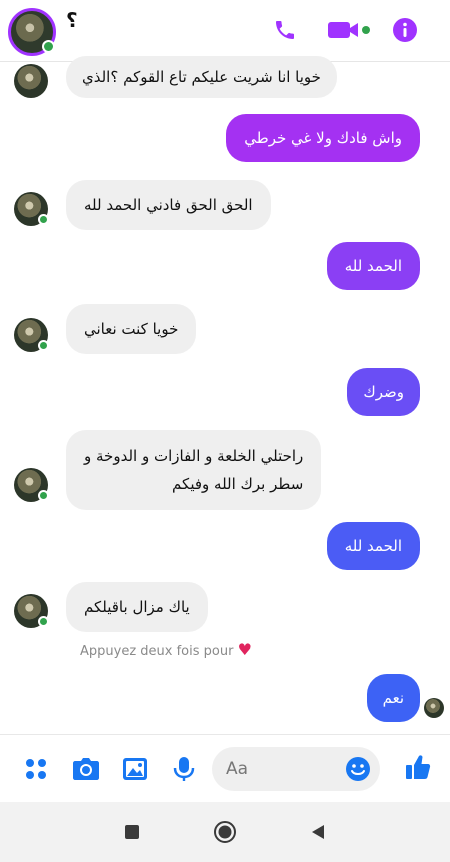 The width and height of the screenshot is (450, 862). Describe the element at coordinates (184, 769) in the screenshot. I see `microphone-icon` at that location.